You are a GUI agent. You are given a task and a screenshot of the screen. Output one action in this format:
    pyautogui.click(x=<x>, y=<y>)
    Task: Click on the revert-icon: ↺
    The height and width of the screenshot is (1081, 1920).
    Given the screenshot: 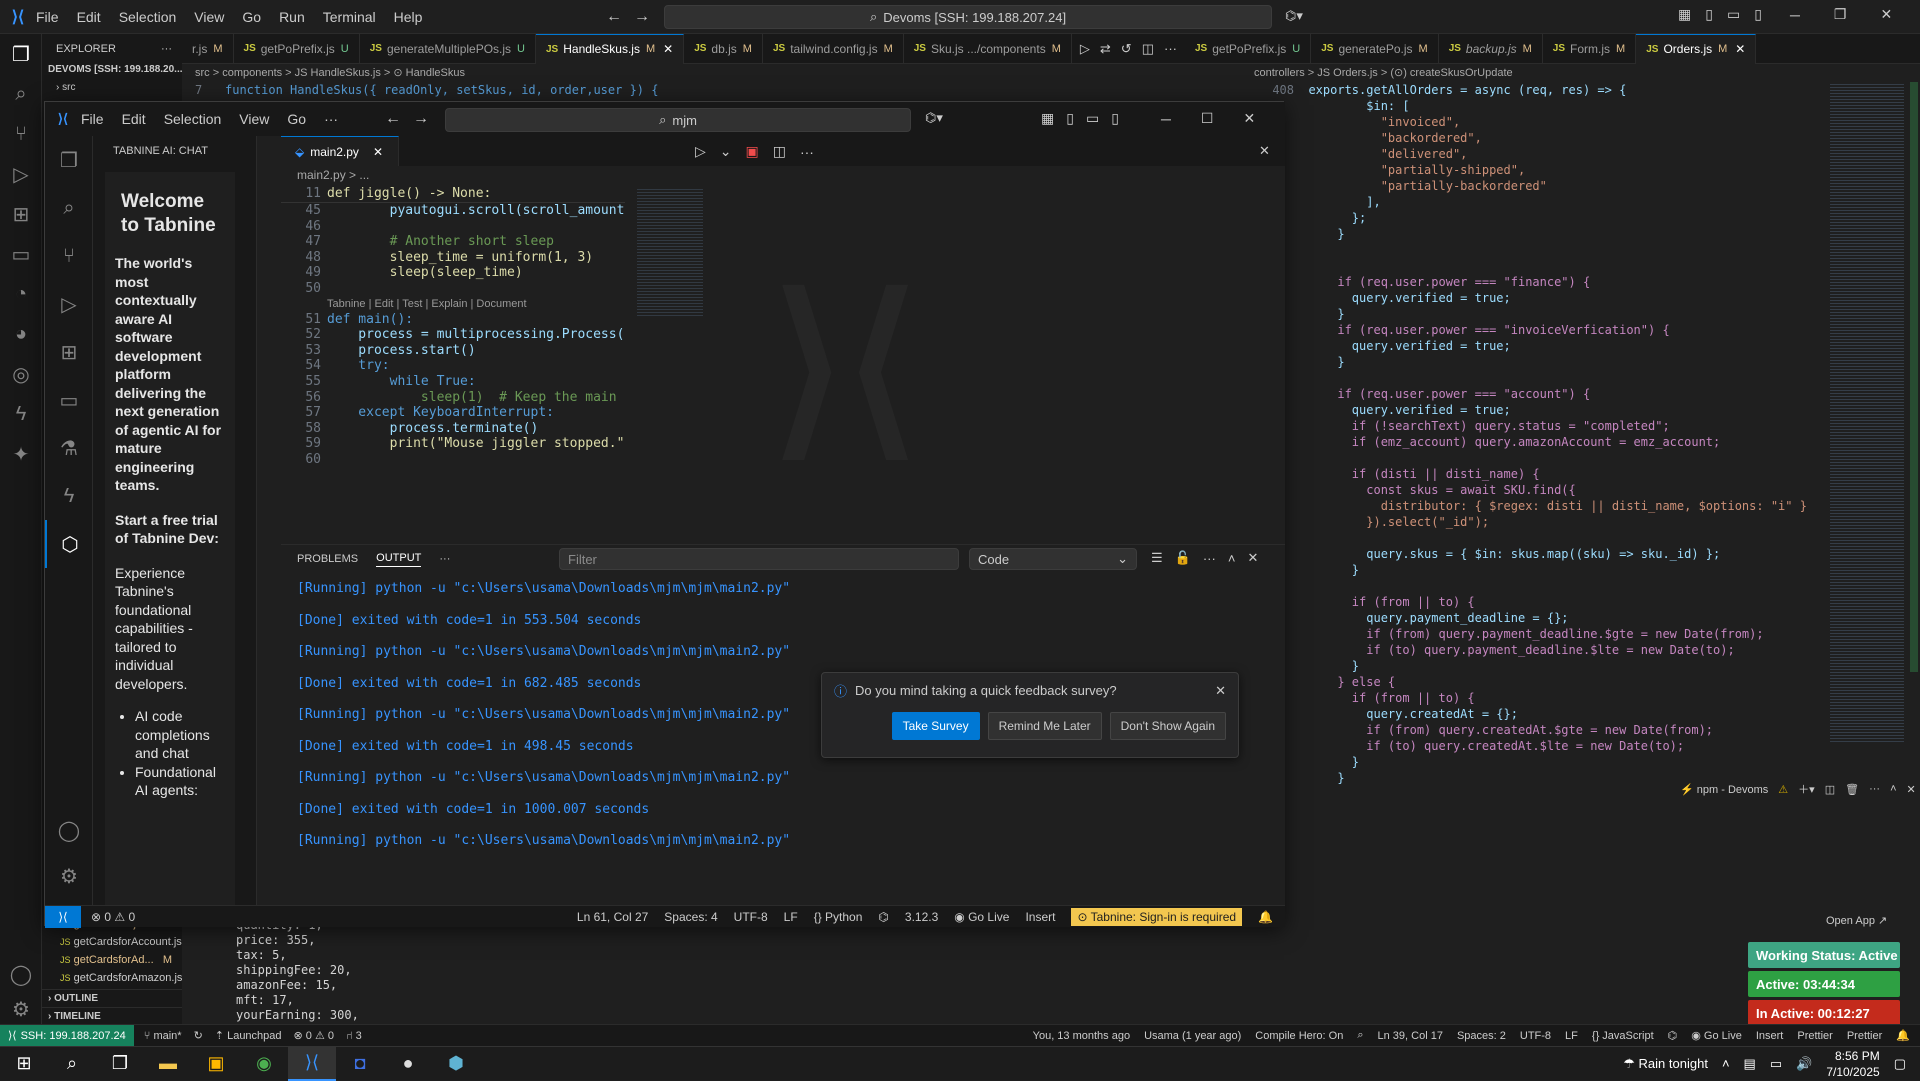 What is the action you would take?
    pyautogui.click(x=1126, y=49)
    